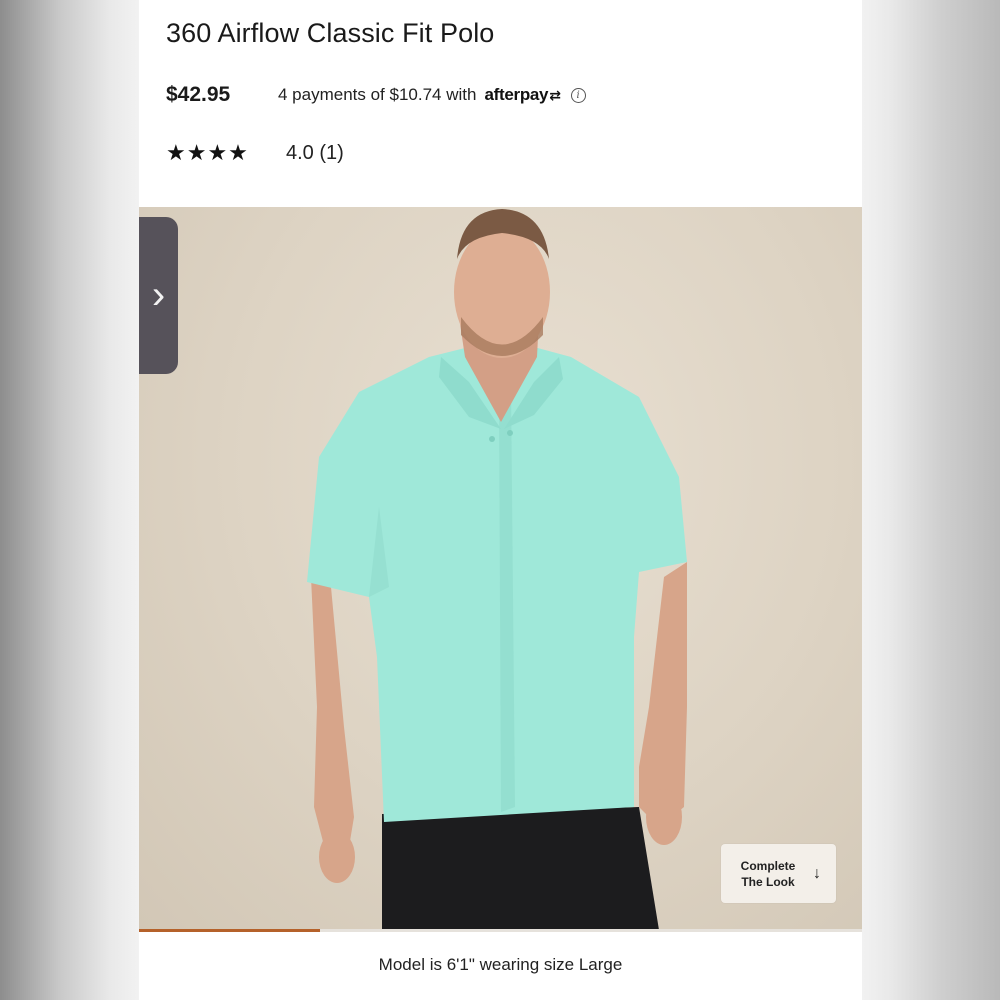 The width and height of the screenshot is (1000, 1000). What do you see at coordinates (330, 33) in the screenshot?
I see `product-title: 360 Airflow Classic Fit Polo` at bounding box center [330, 33].